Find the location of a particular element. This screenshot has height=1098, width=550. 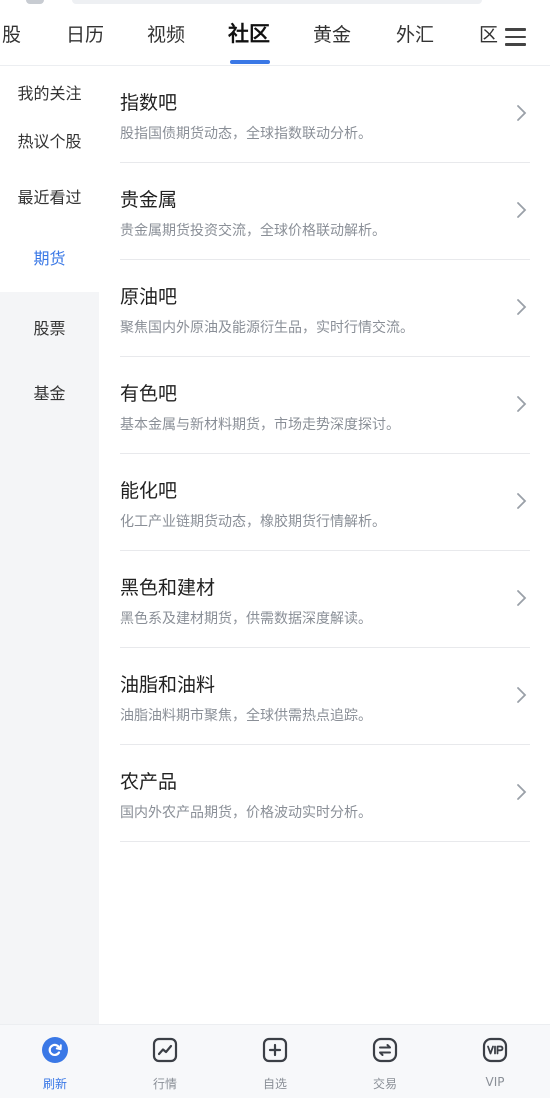

sidebar-item-futures: 期货 is located at coordinates (49, 259).